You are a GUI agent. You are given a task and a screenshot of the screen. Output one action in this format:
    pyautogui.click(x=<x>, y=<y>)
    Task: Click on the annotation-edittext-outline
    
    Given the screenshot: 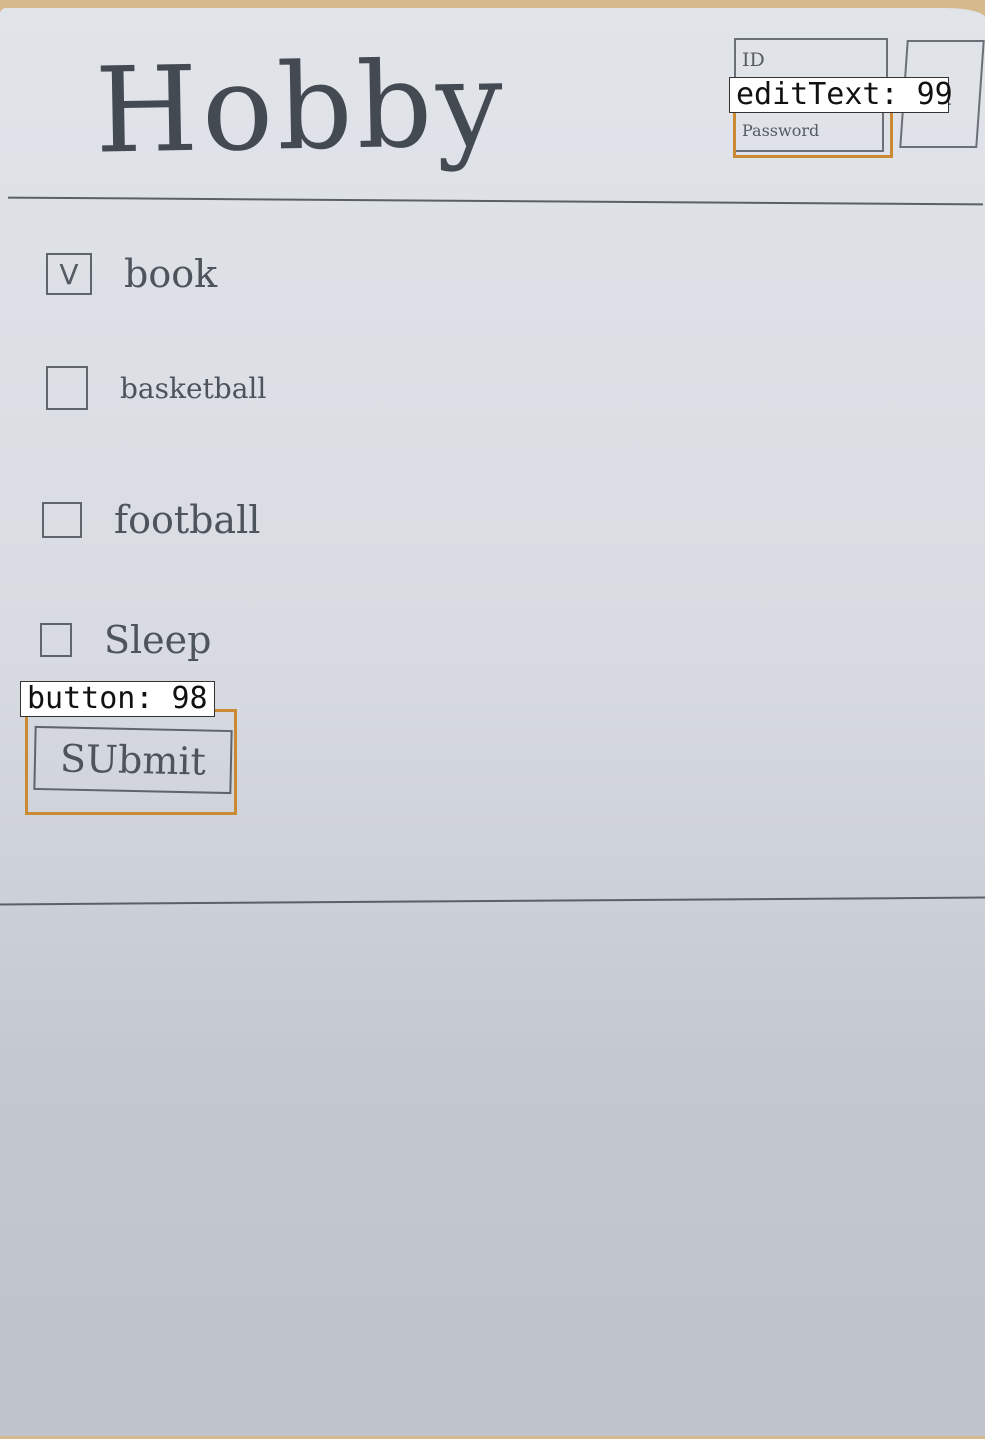 What is the action you would take?
    pyautogui.click(x=813, y=133)
    